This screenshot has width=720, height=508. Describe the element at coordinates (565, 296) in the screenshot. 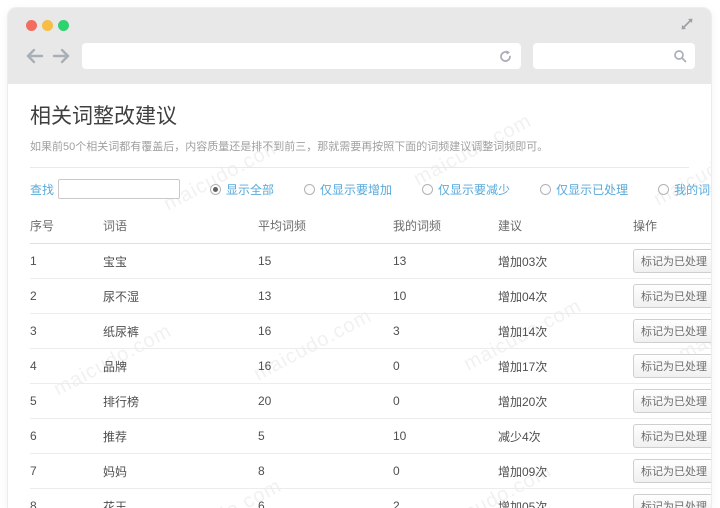

I see `row-suggestion: 增加04次` at that location.